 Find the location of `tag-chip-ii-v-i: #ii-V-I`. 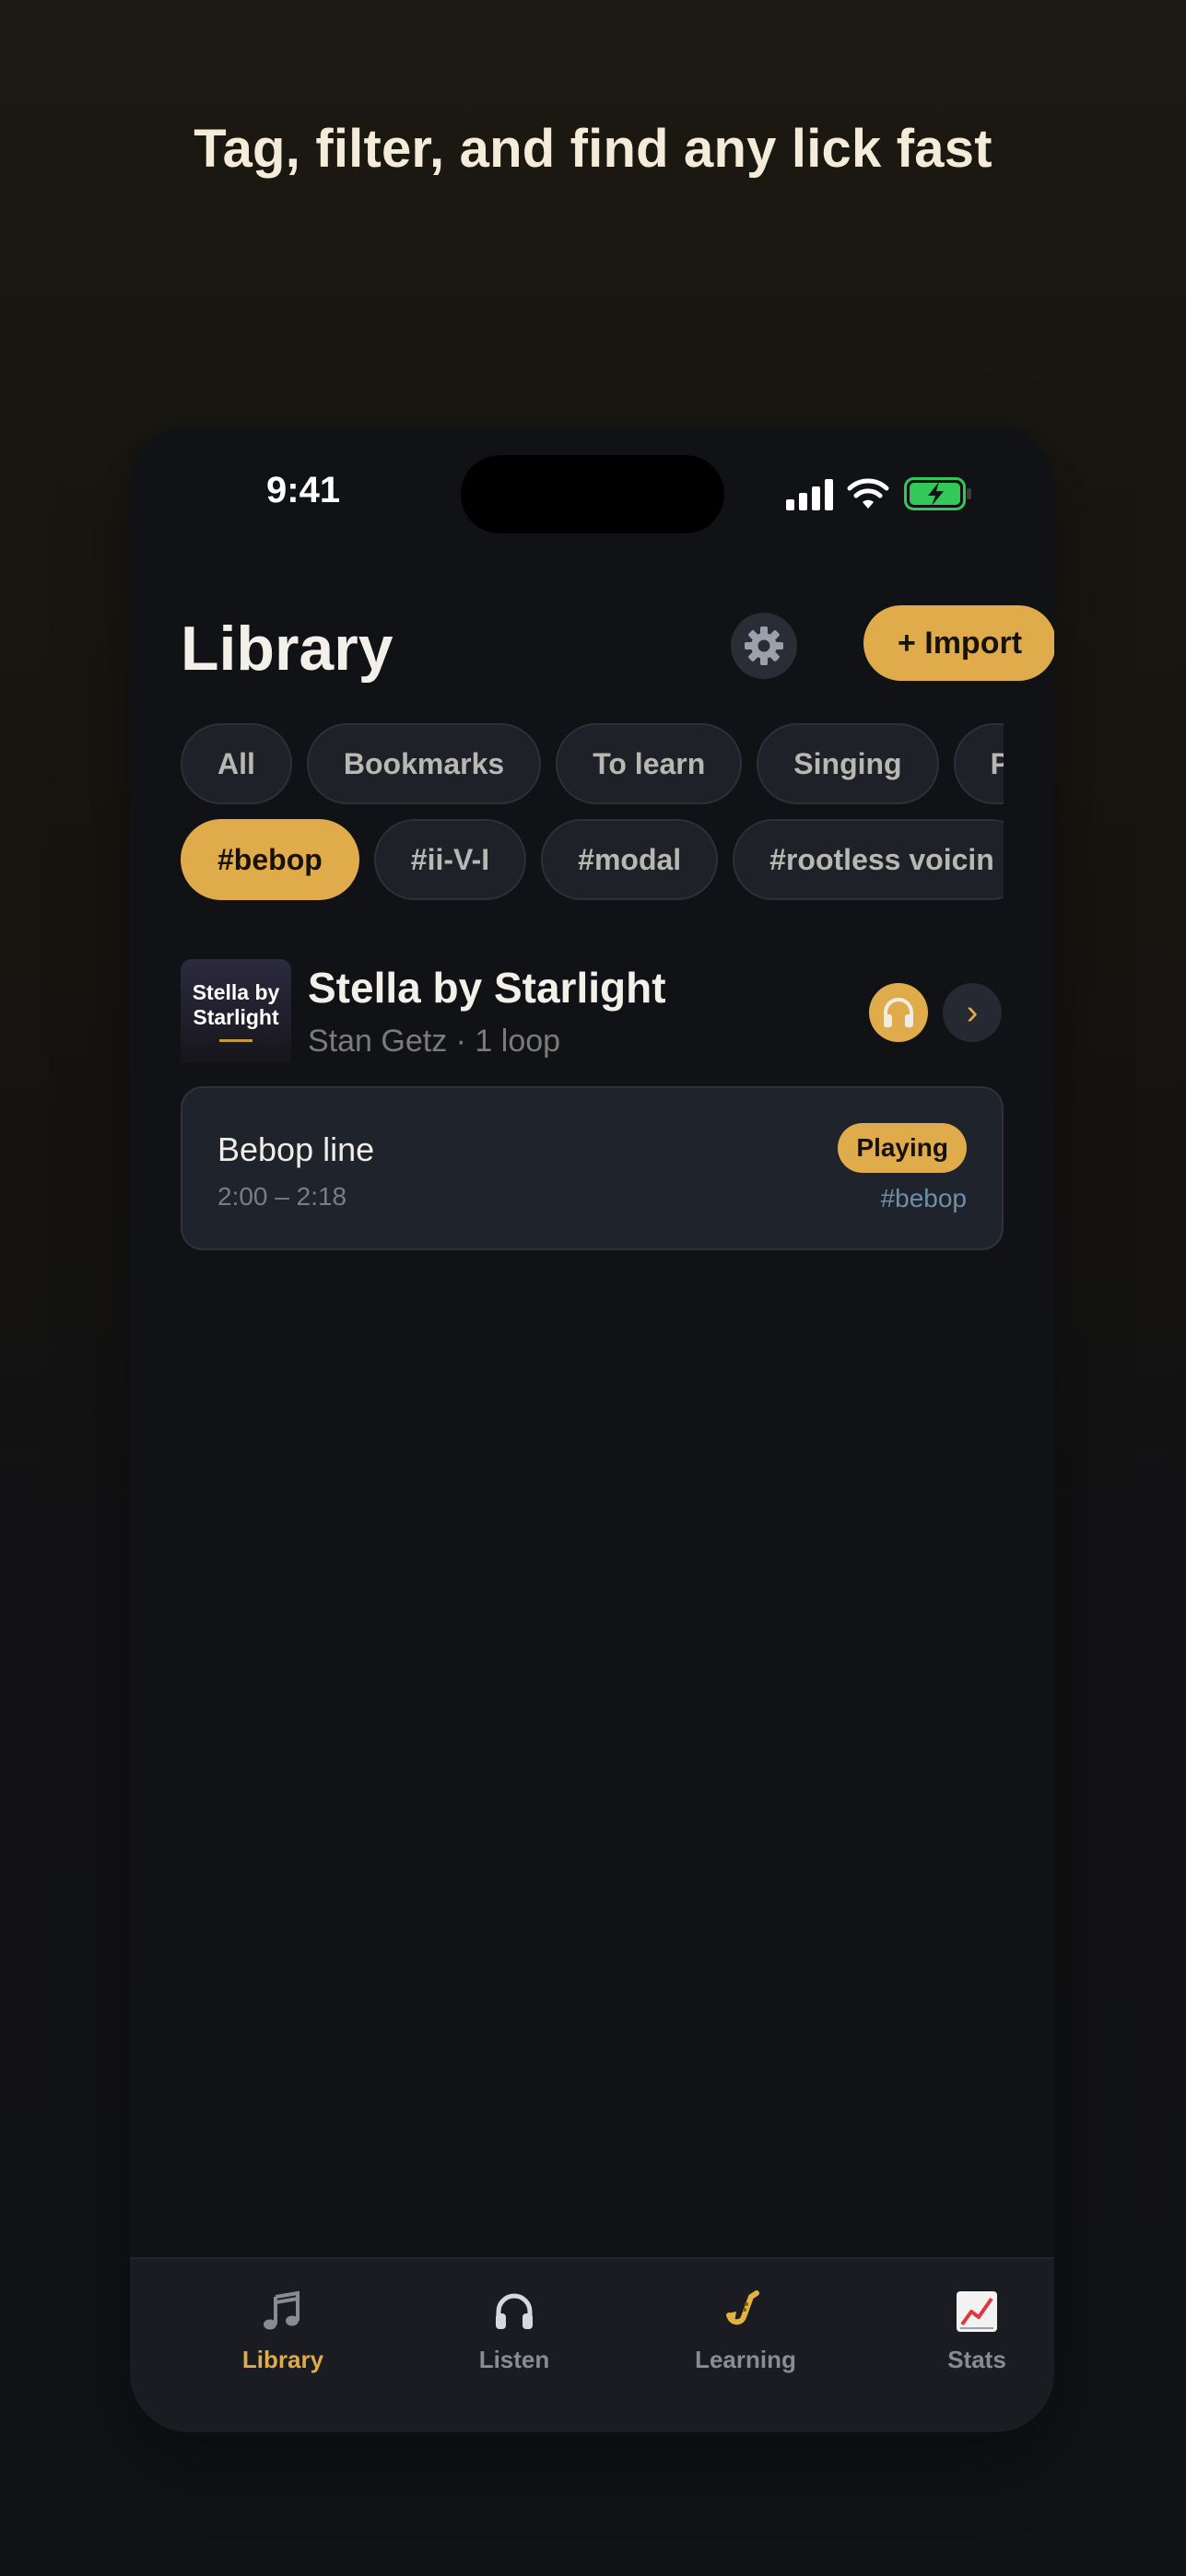

tag-chip-ii-v-i: #ii-V-I is located at coordinates (450, 859).